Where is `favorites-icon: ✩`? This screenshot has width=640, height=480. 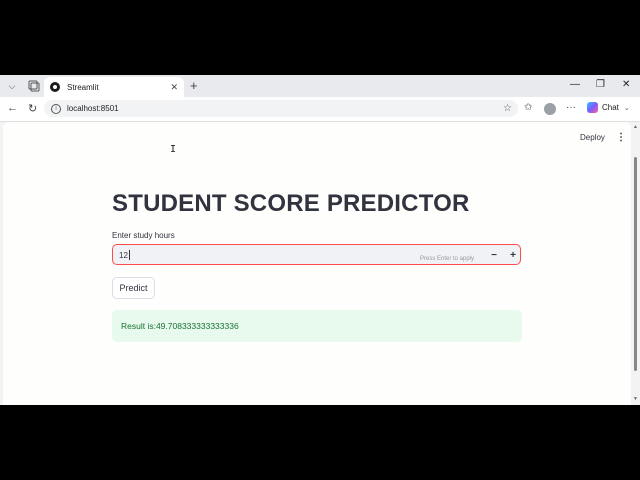 favorites-icon: ✩ is located at coordinates (528, 107).